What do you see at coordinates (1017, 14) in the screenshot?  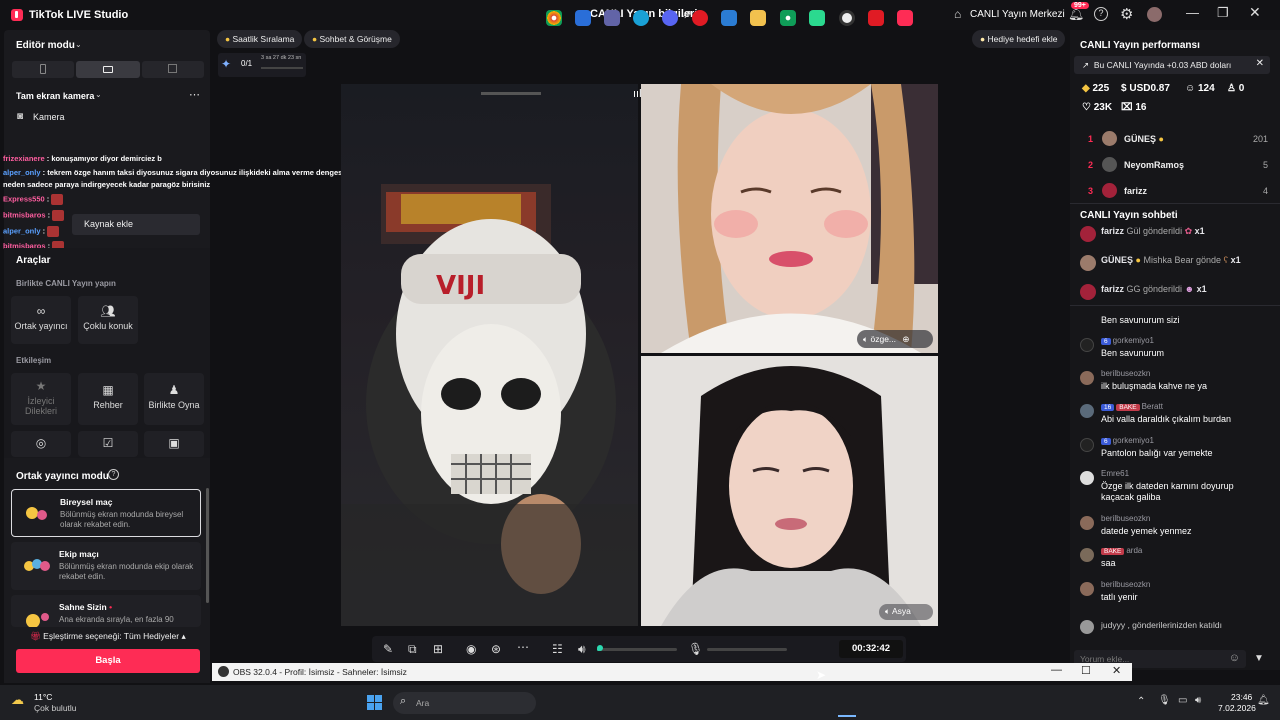 I see `live-center-link: CANLI Yayın Merkezi` at bounding box center [1017, 14].